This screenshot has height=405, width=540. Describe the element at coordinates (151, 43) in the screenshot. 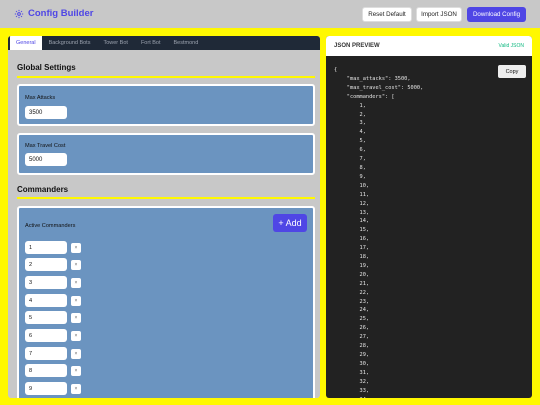

I see `tab-fort-bot: Fort Bot` at that location.